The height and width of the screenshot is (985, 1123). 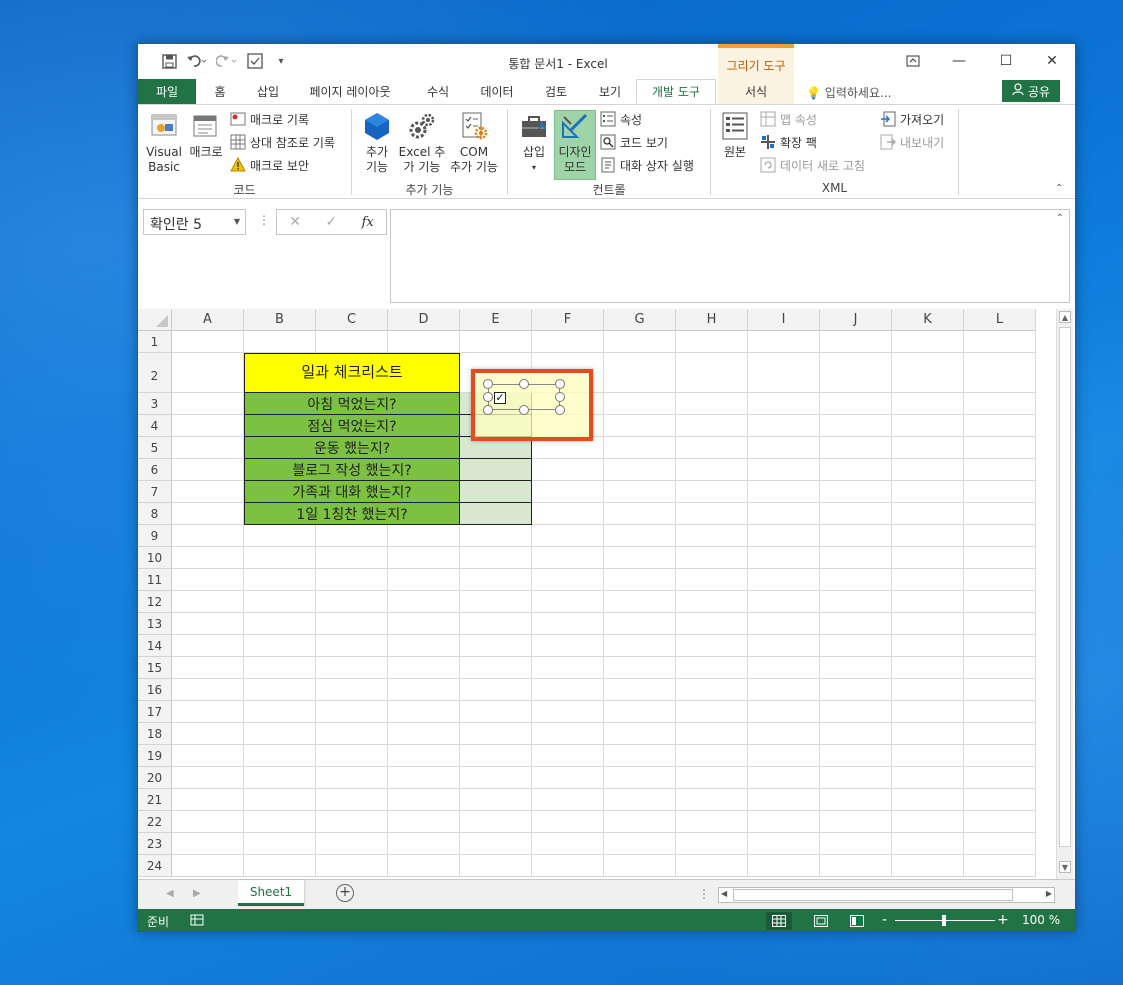 I want to click on row-header: 5, so click(x=155, y=448).